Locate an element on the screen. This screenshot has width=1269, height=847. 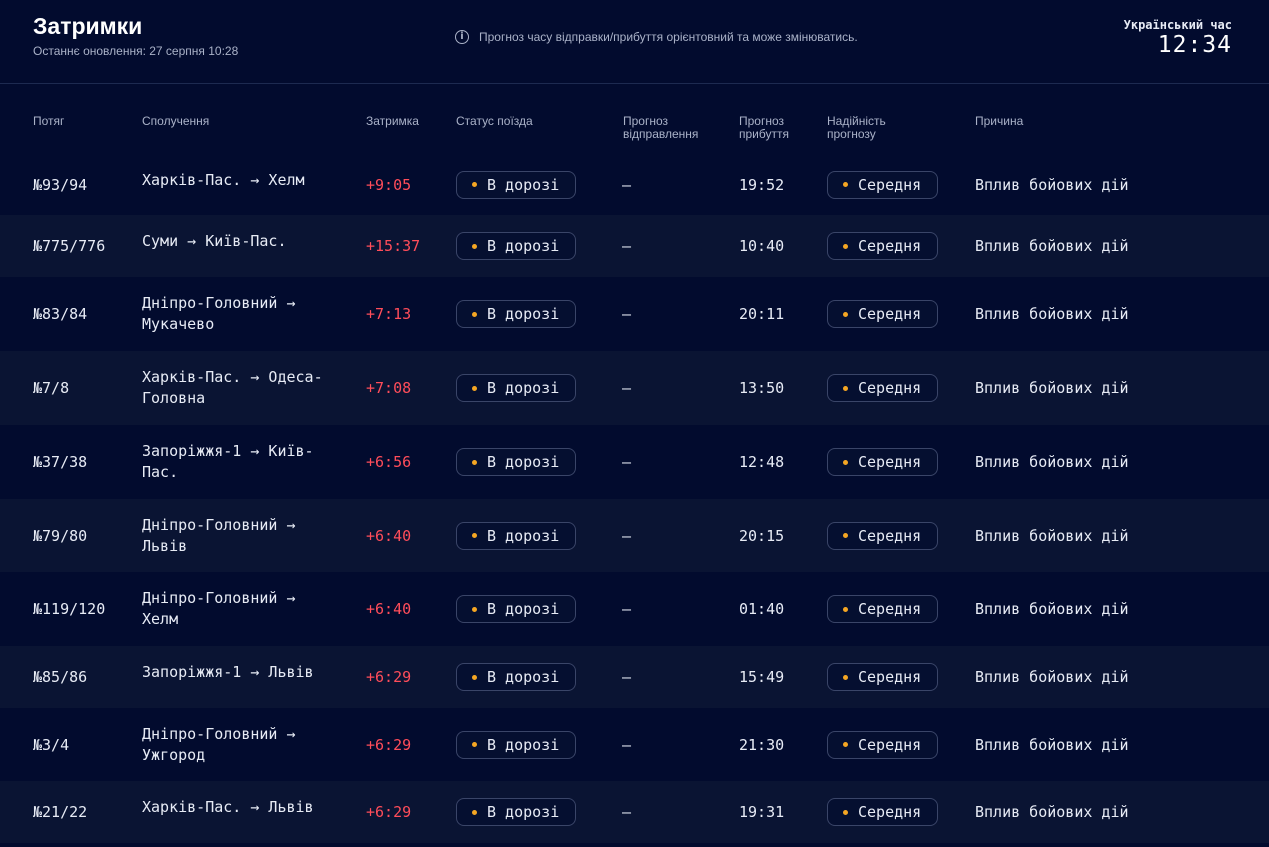
arrival-forecast: 19:31 is located at coordinates (762, 812).